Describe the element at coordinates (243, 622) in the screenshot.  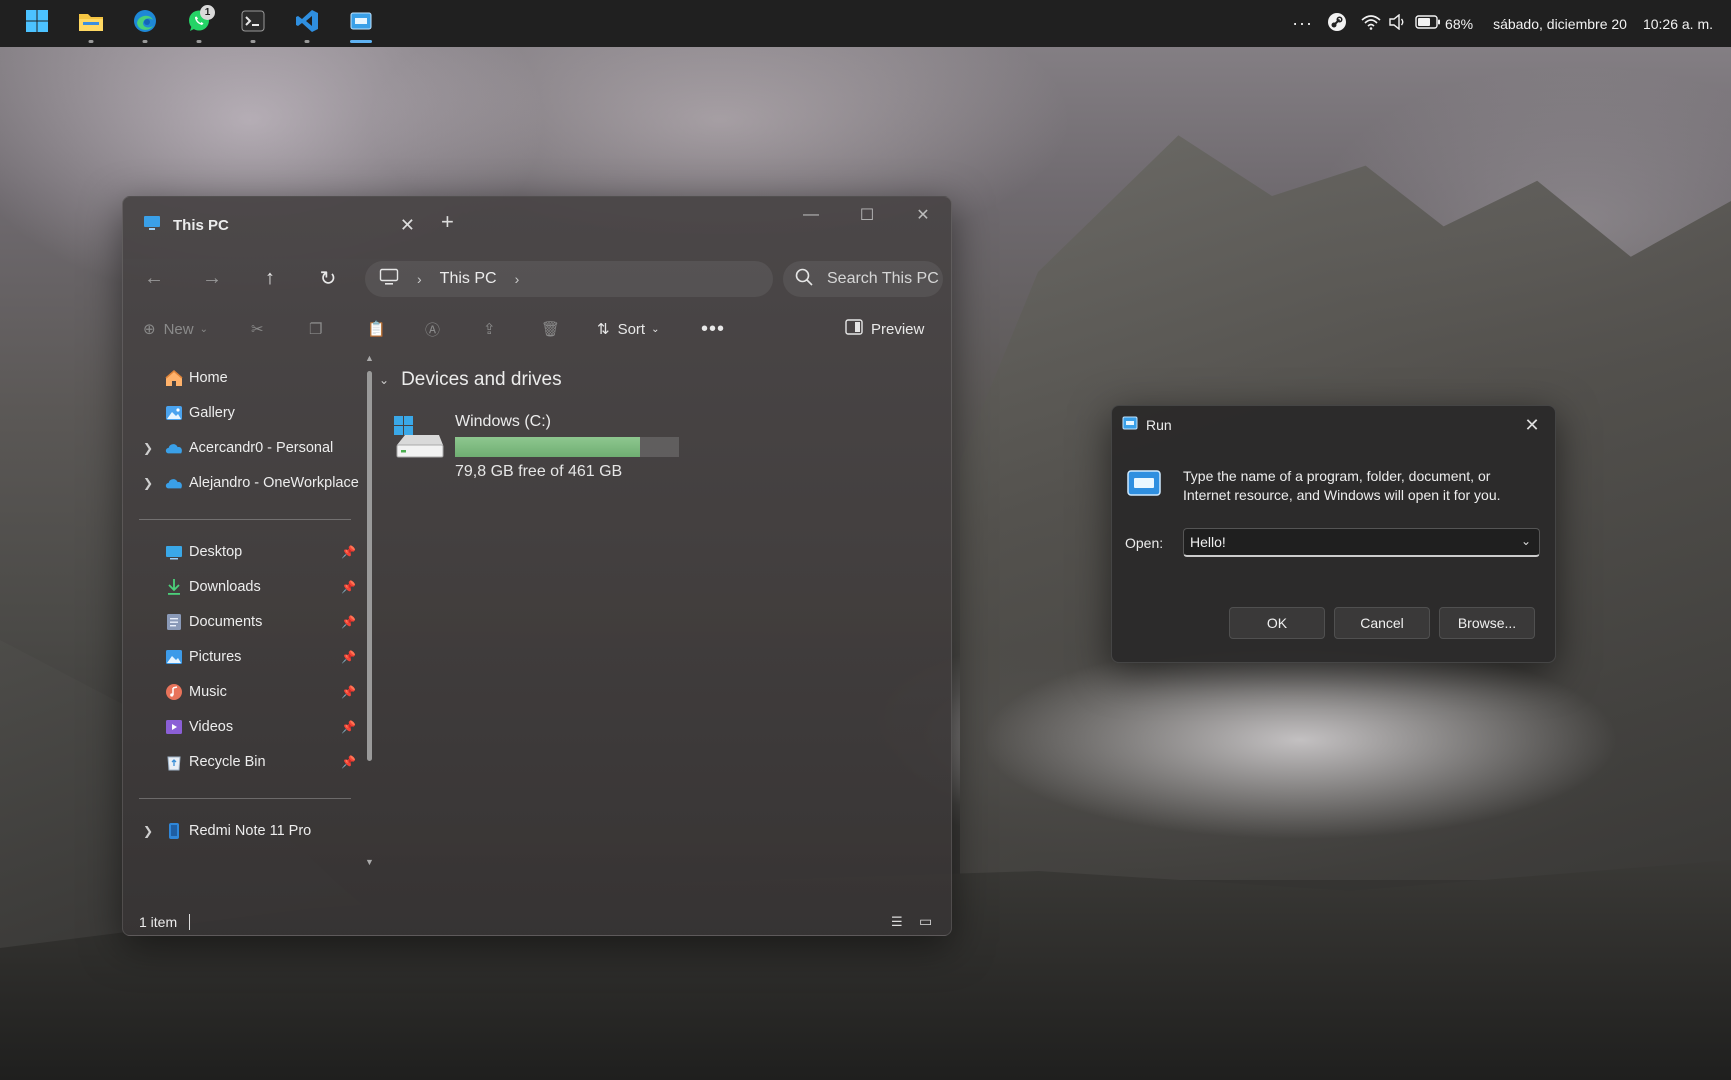
I see `sidebar-item-documents: Documents 📌` at that location.